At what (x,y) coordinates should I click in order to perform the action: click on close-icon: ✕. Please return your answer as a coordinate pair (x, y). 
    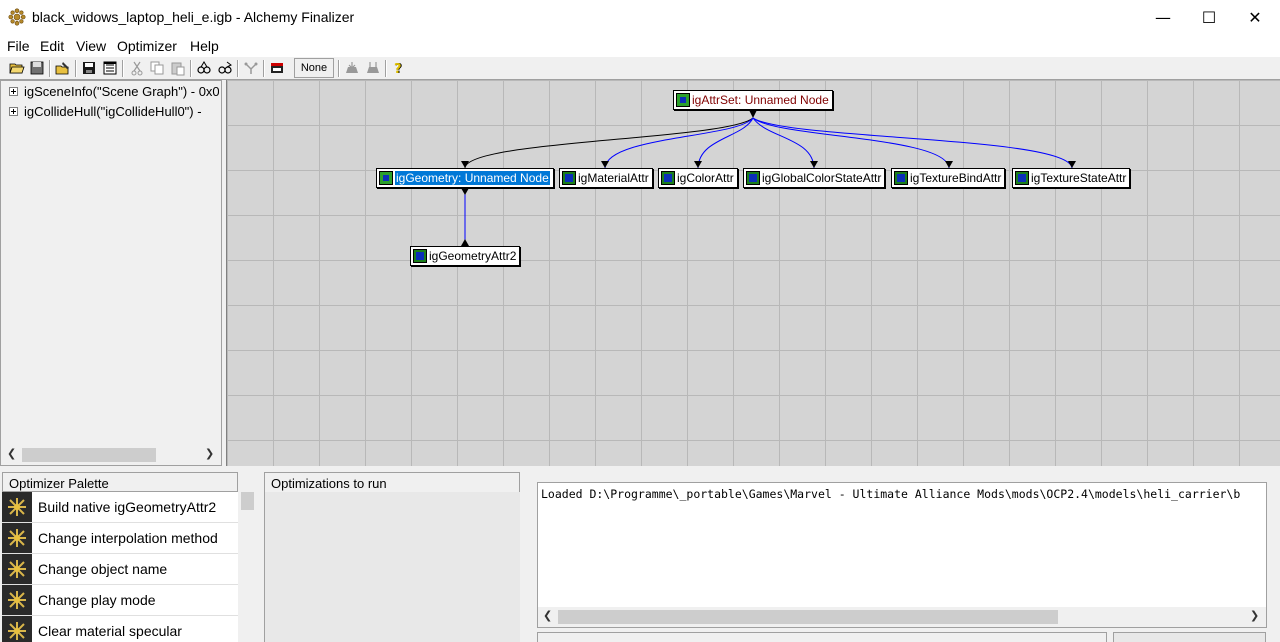
    Looking at the image, I should click on (1255, 17).